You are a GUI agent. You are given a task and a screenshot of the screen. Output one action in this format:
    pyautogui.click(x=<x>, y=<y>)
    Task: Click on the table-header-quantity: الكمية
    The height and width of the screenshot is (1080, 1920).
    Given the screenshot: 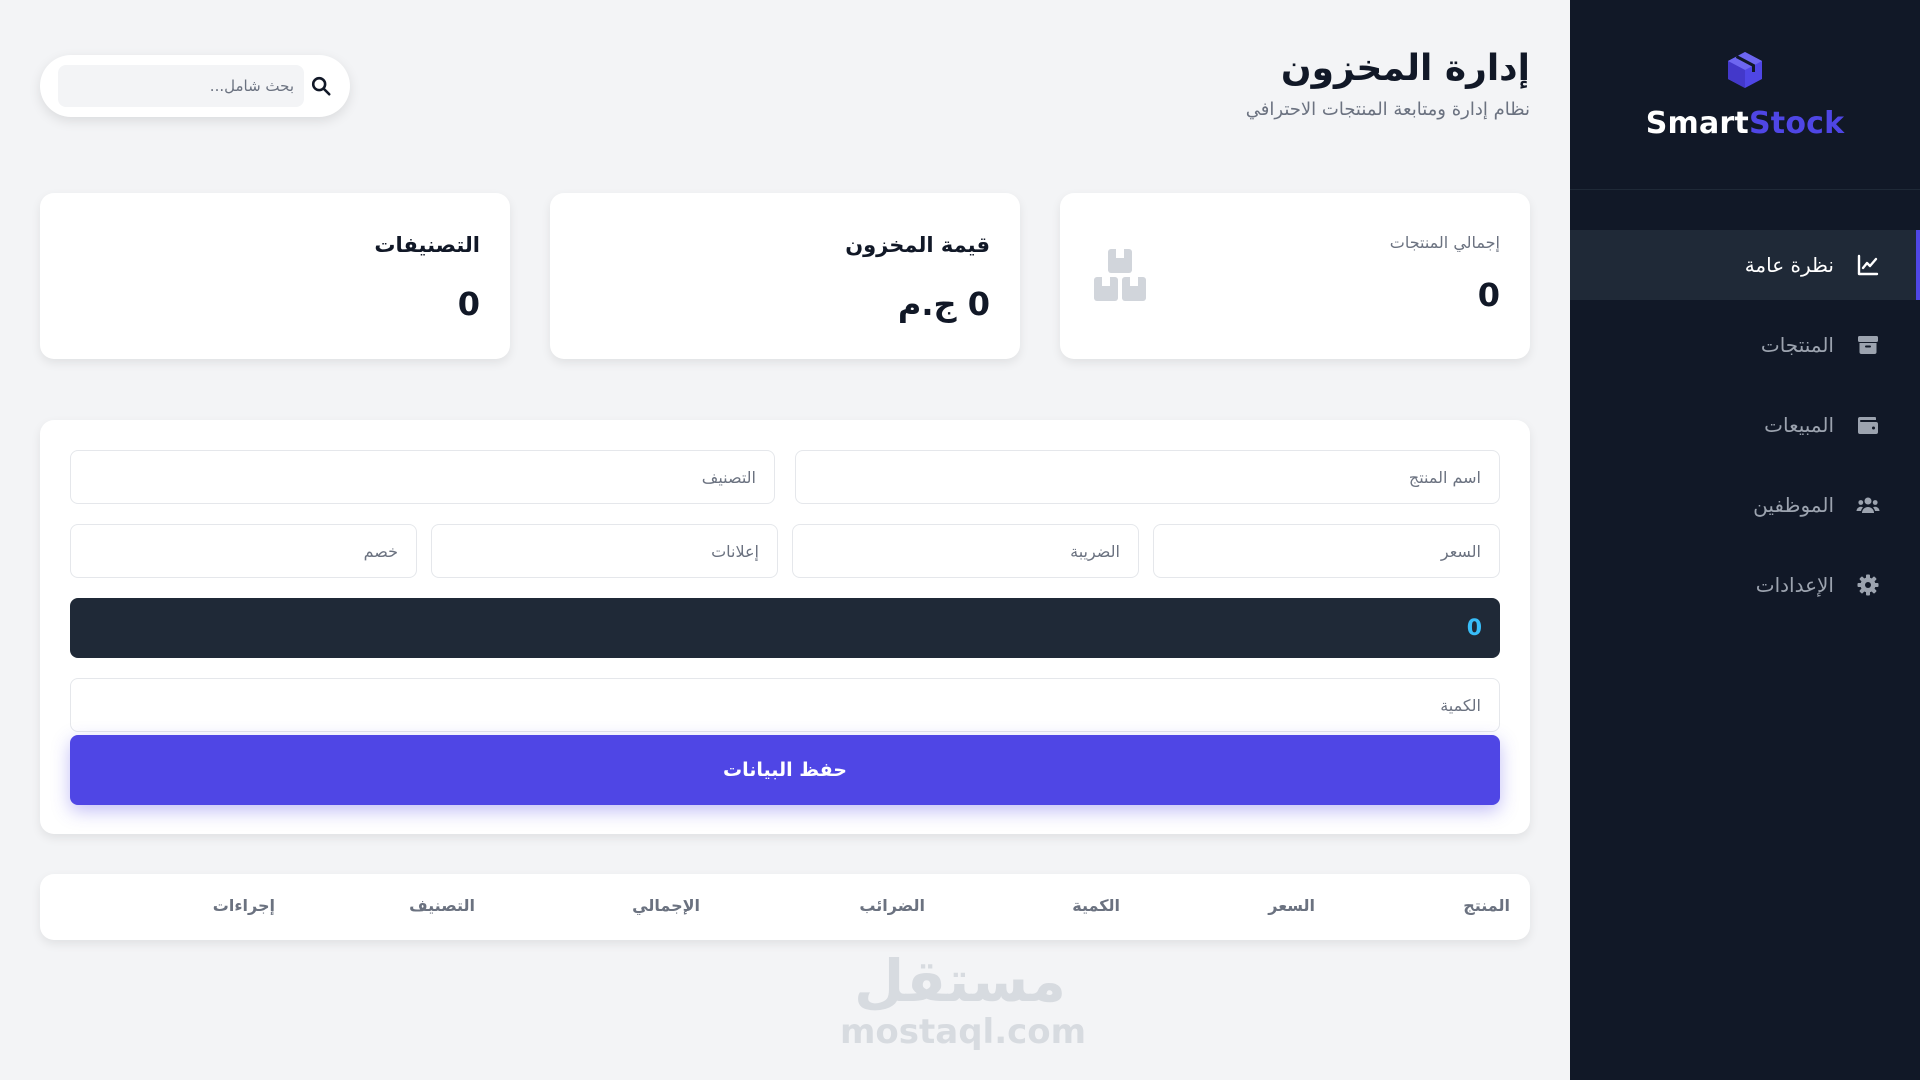 What is the action you would take?
    pyautogui.click(x=1096, y=905)
    